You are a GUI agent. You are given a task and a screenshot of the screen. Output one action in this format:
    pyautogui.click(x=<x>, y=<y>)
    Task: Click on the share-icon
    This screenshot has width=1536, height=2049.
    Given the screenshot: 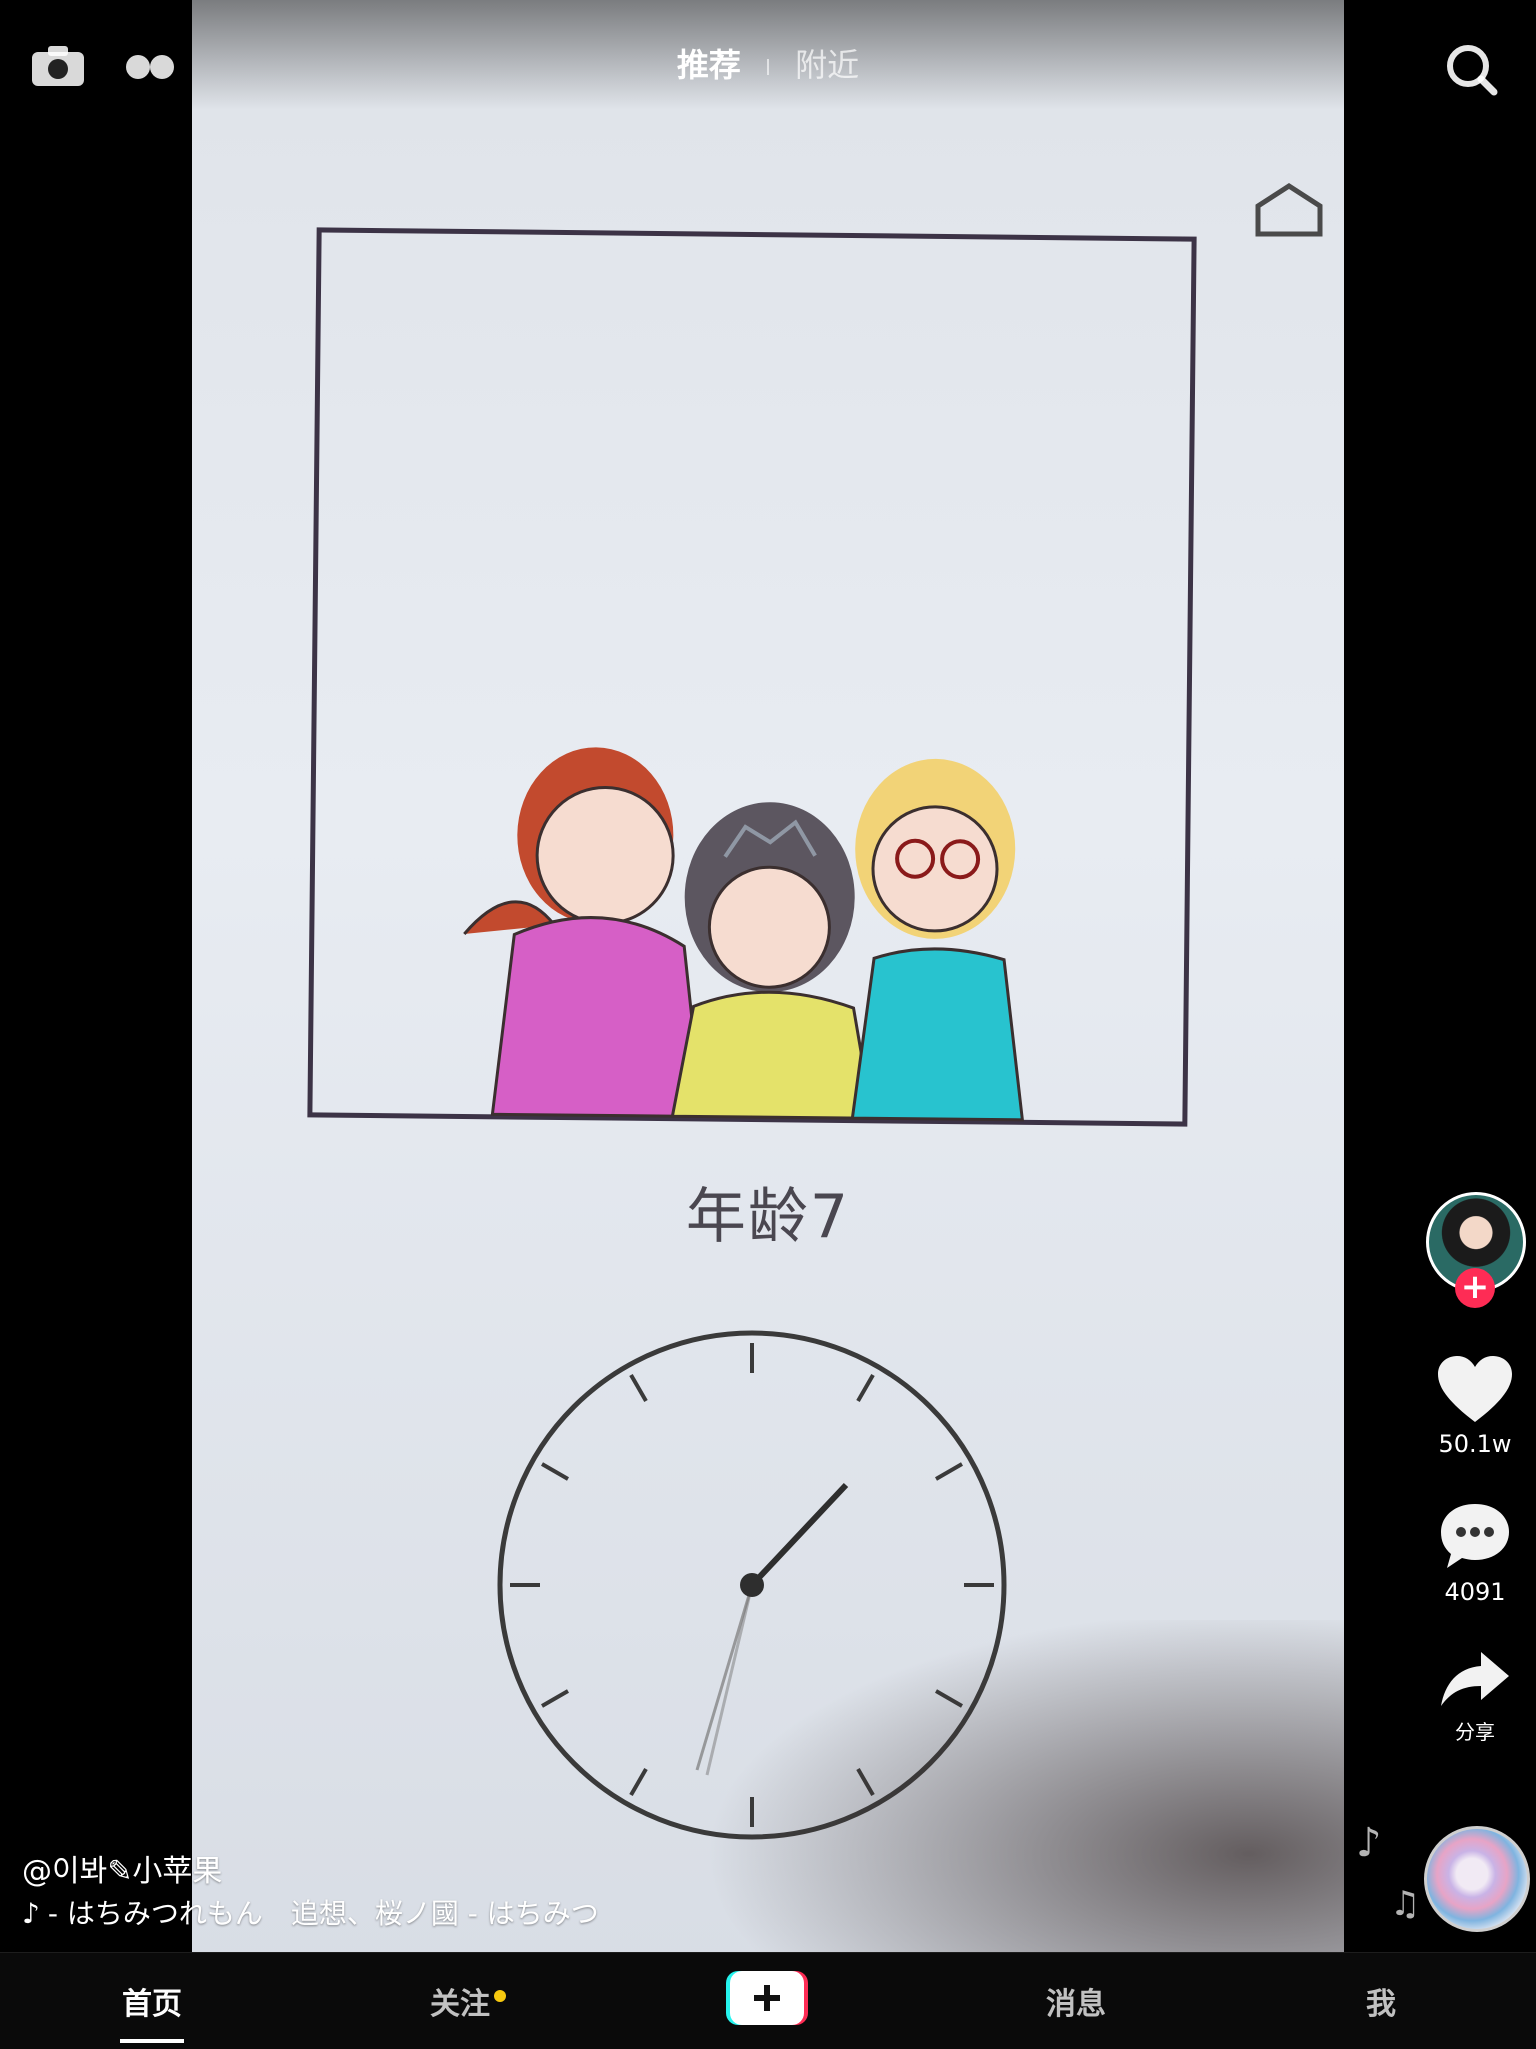 What is the action you would take?
    pyautogui.click(x=1475, y=1679)
    